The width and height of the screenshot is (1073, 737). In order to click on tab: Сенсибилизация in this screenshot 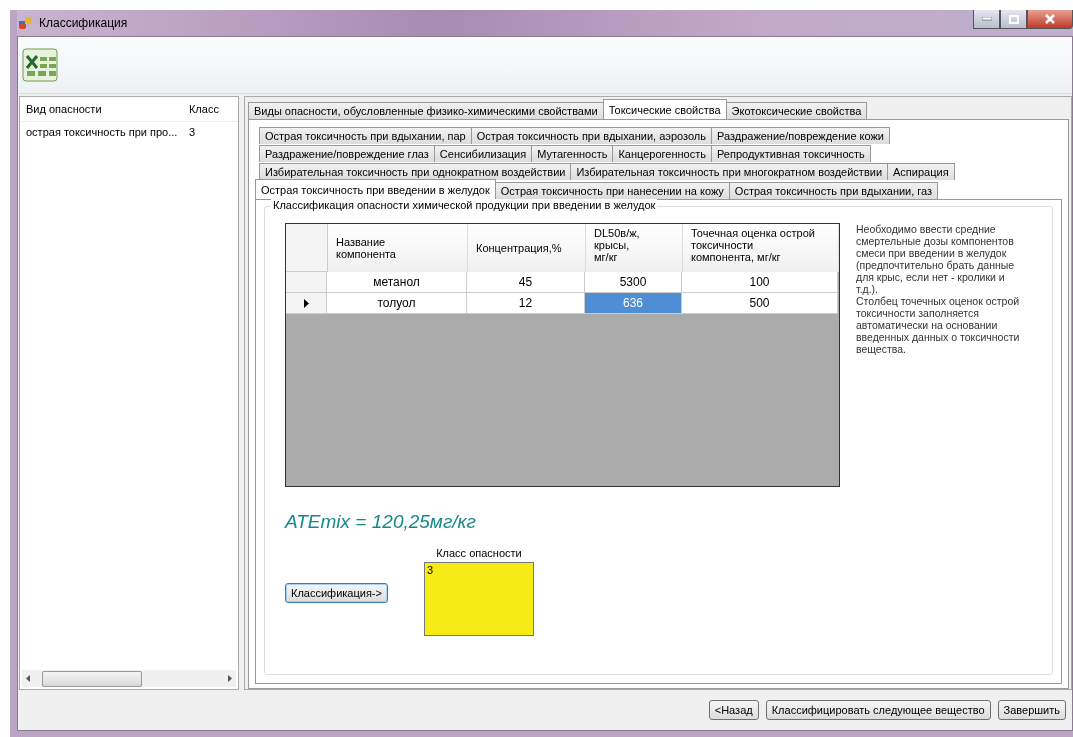, I will do `click(483, 153)`.